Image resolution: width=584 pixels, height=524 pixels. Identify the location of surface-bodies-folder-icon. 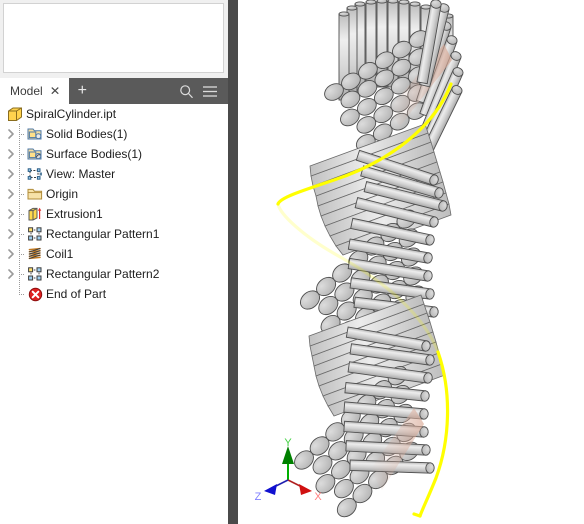
(35, 154).